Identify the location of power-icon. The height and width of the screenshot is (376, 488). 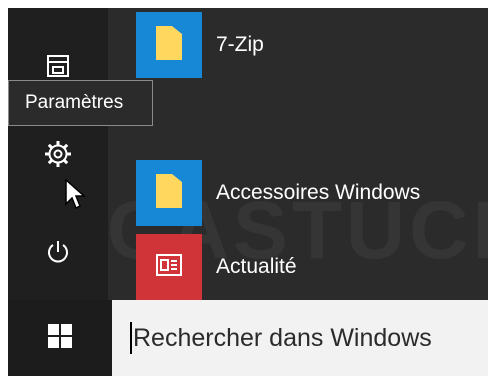
(58, 252).